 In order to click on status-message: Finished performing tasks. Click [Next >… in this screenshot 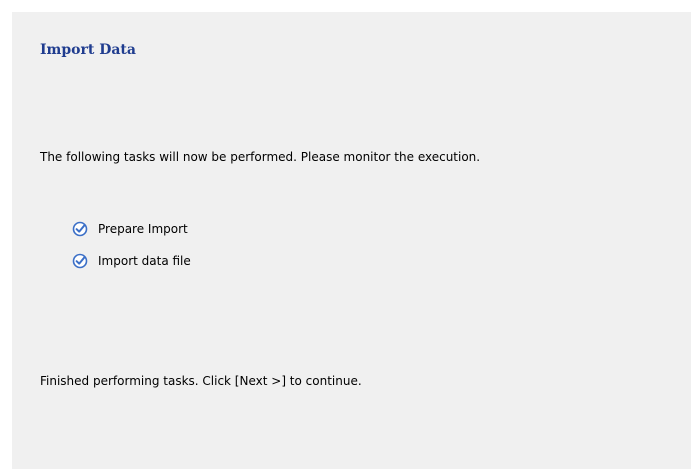, I will do `click(201, 381)`.